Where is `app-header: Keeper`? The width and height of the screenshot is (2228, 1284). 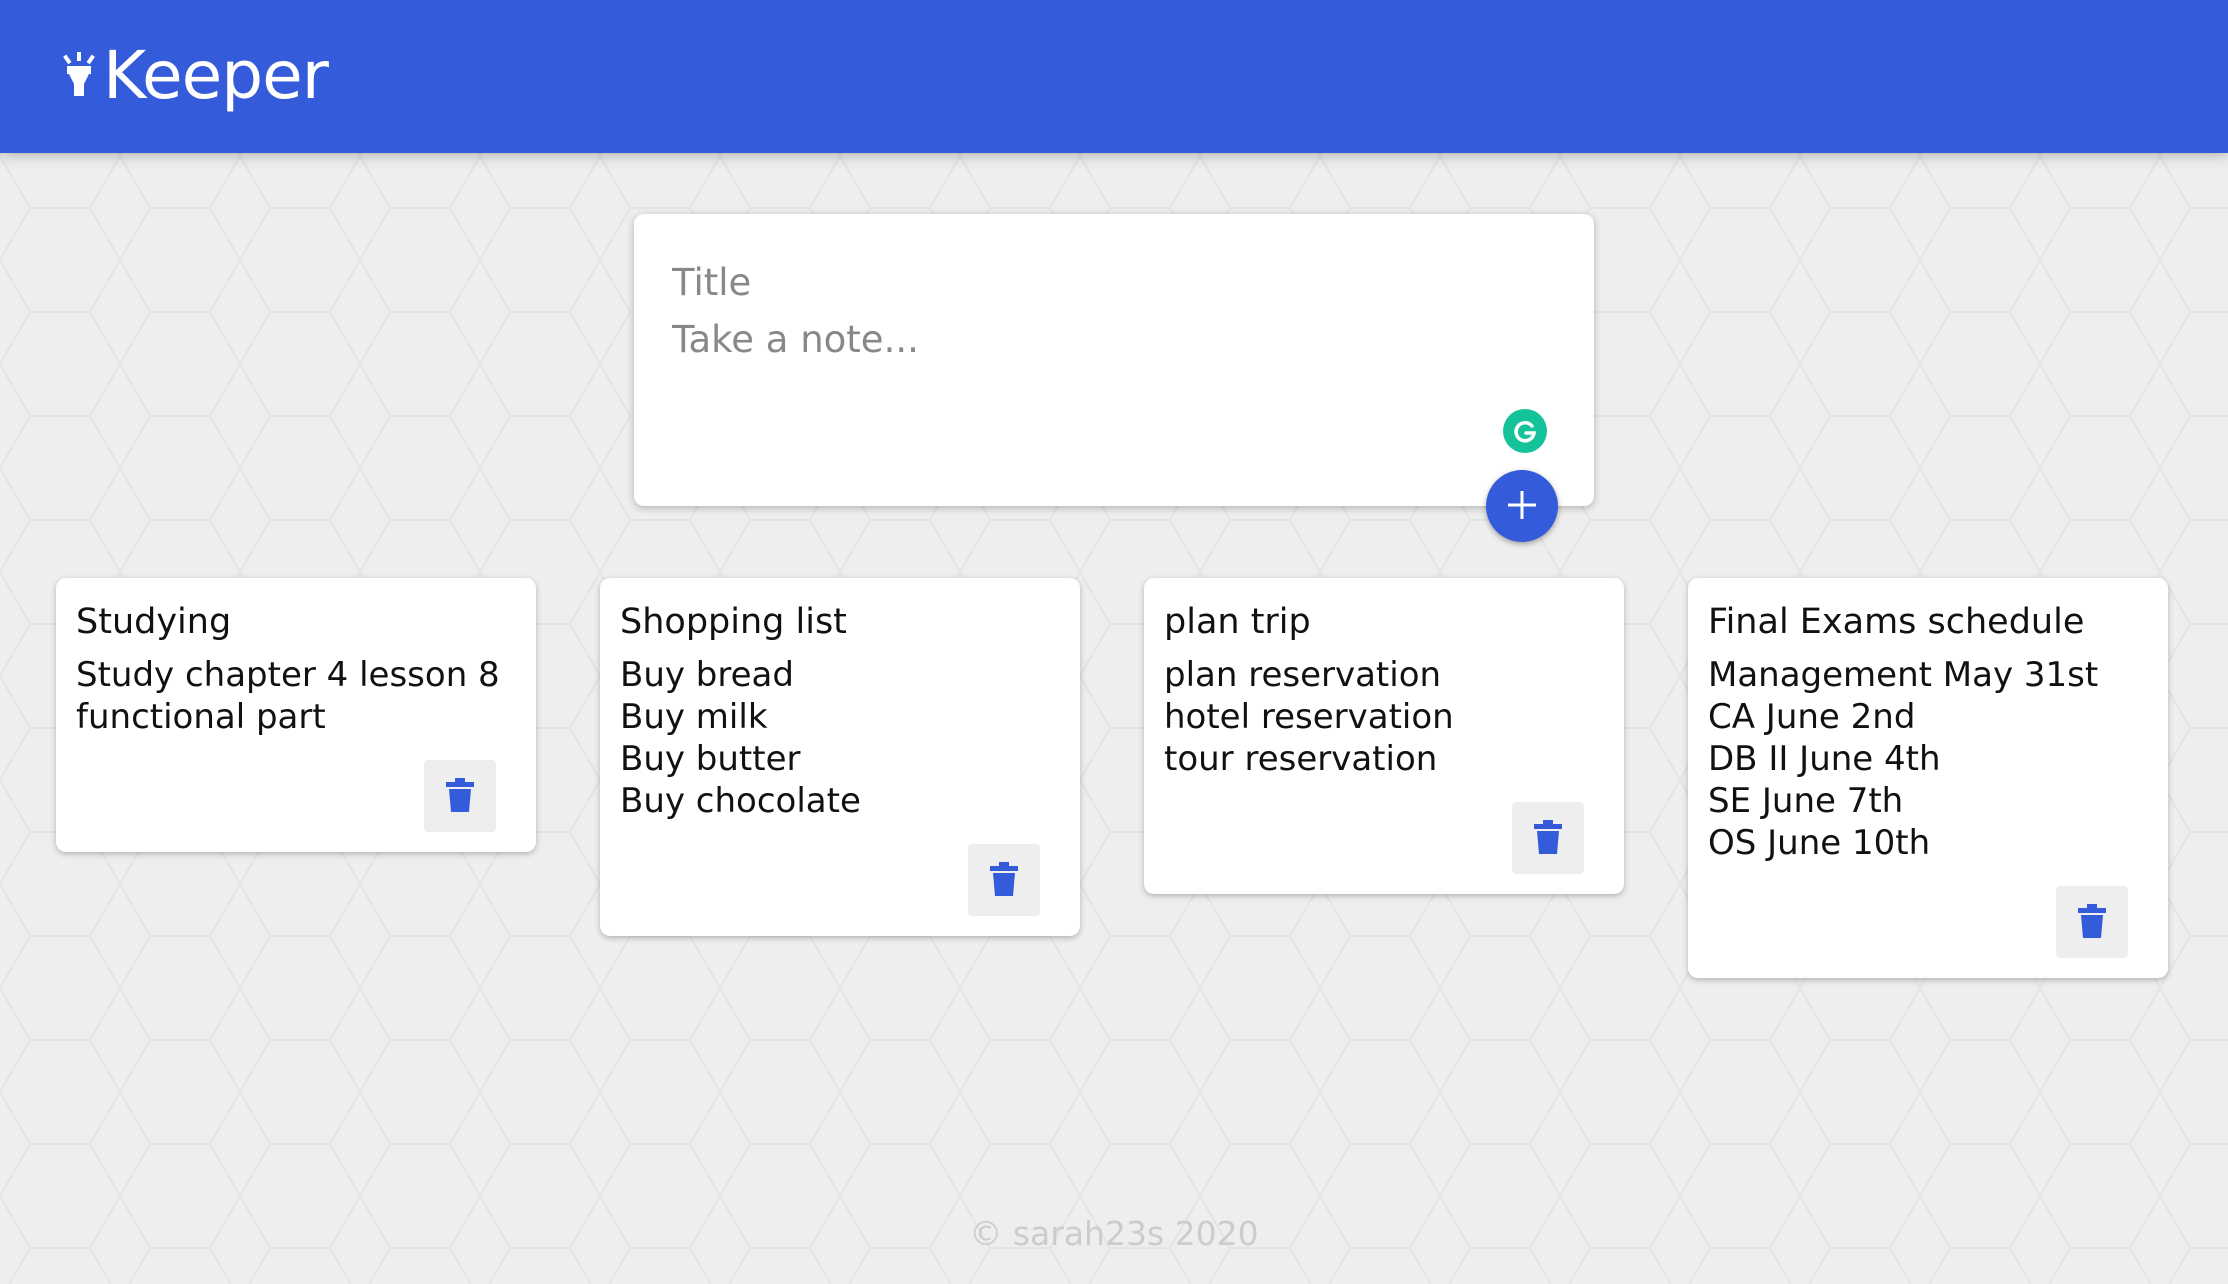 app-header: Keeper is located at coordinates (1114, 76).